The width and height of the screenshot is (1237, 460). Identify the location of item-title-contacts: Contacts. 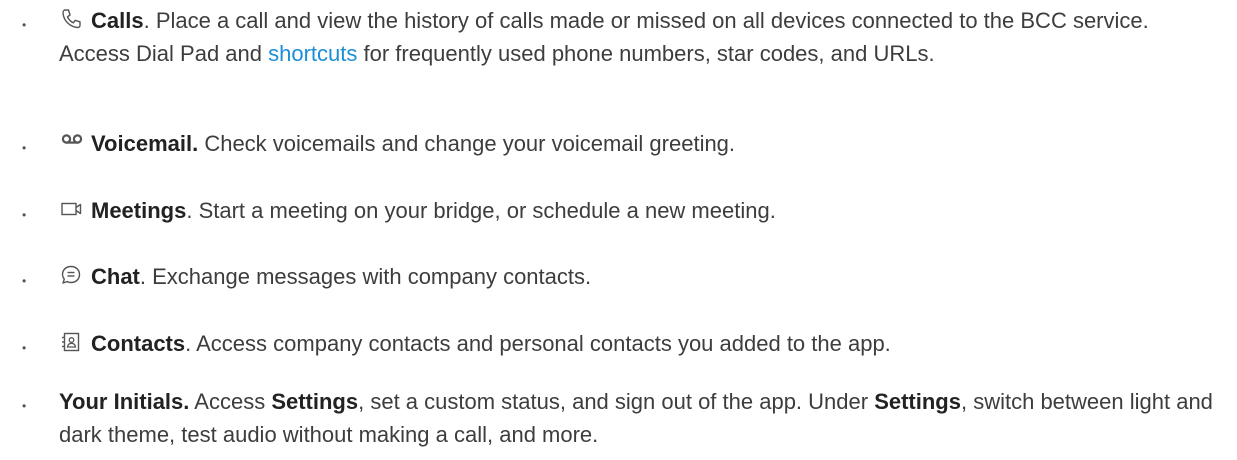
(138, 343).